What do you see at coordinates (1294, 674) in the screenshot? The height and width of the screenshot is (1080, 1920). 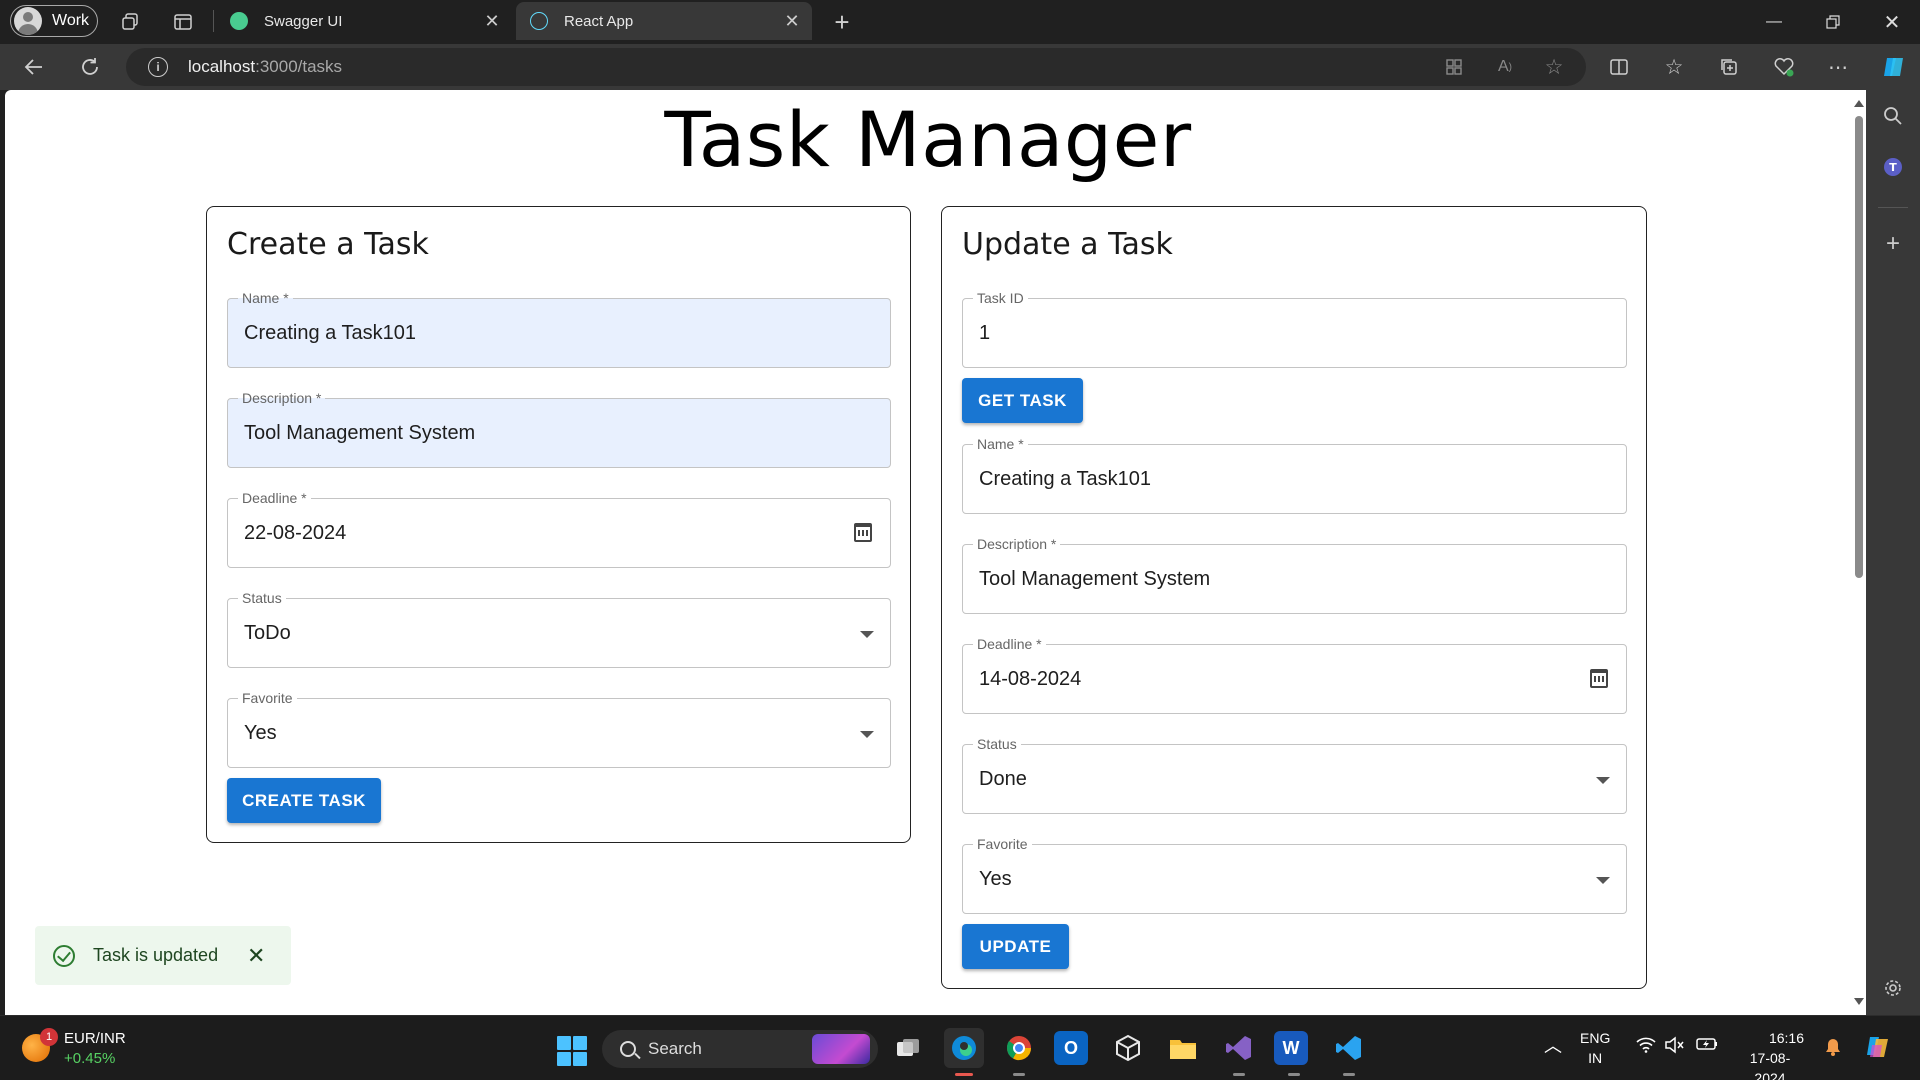 I see `update-deadline-field: Deadline * 14-08-2024` at bounding box center [1294, 674].